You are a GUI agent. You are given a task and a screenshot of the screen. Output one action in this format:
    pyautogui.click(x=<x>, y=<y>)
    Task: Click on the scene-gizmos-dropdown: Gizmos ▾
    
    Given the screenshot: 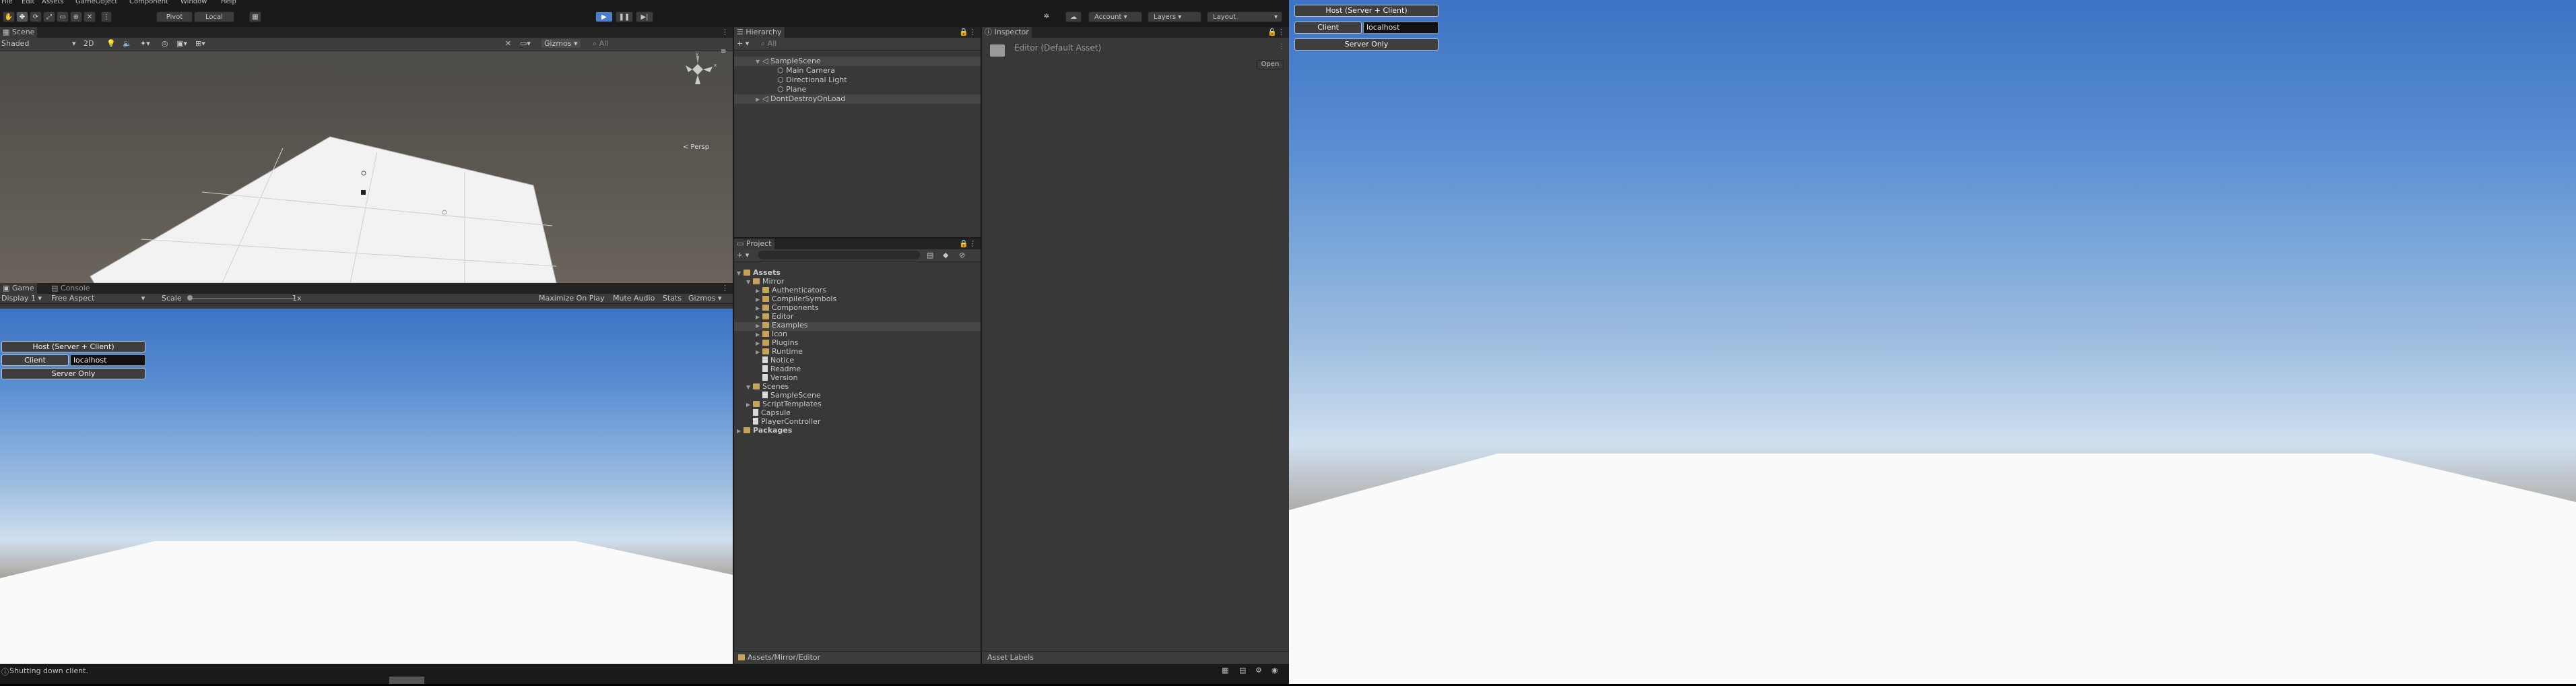 What is the action you would take?
    pyautogui.click(x=561, y=43)
    